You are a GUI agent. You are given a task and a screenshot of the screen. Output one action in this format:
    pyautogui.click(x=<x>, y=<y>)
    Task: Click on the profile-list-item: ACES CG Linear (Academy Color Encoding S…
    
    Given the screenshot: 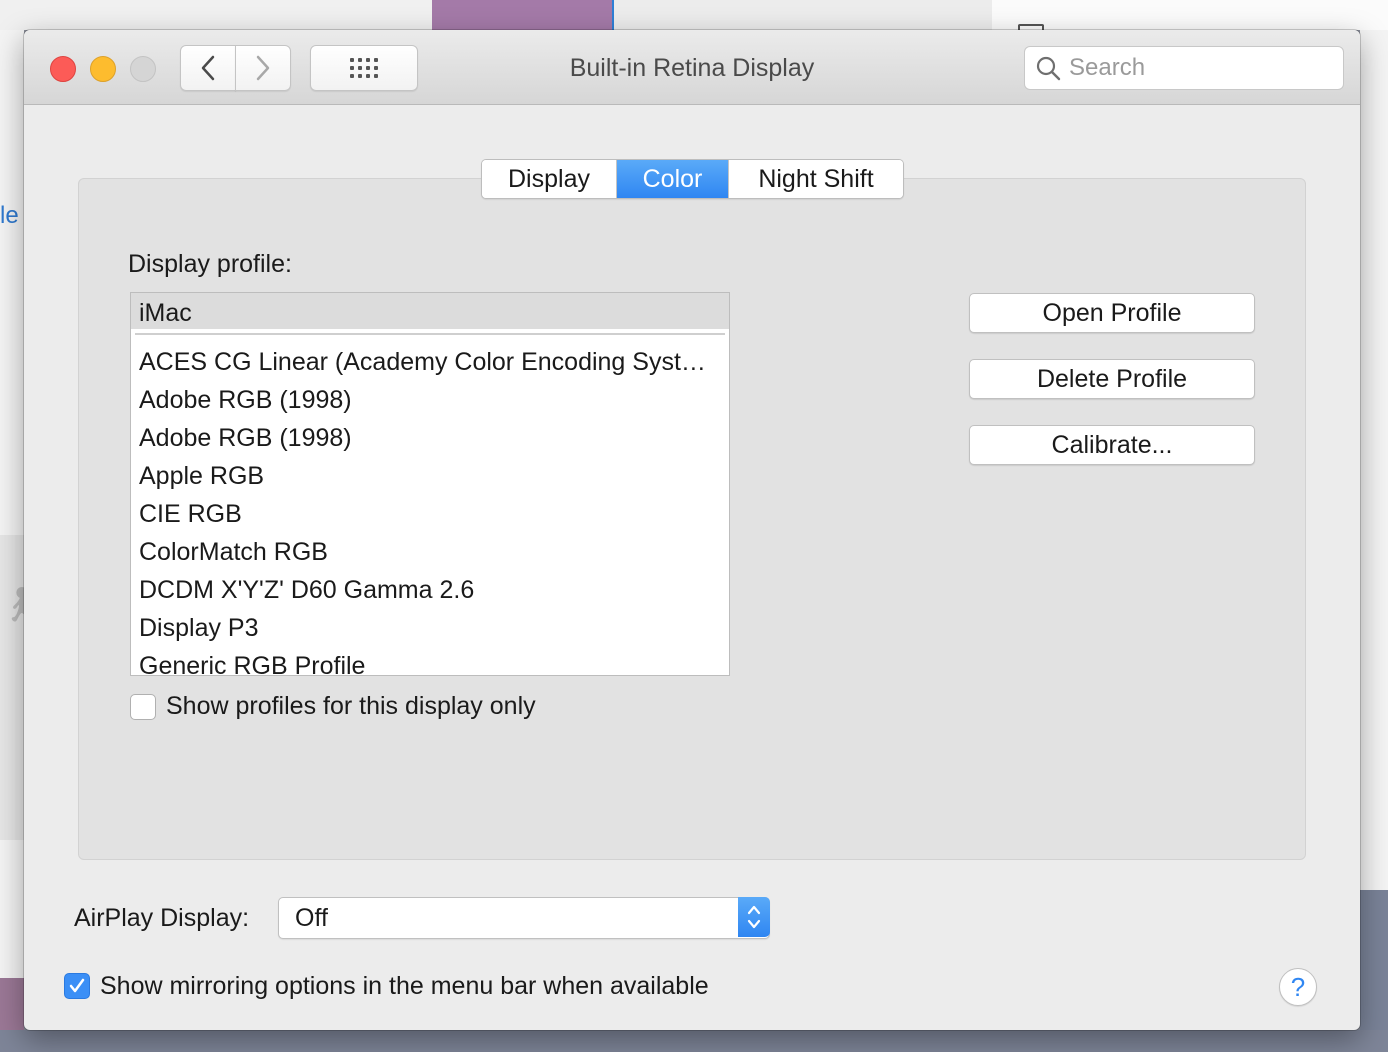 What is the action you would take?
    pyautogui.click(x=422, y=362)
    